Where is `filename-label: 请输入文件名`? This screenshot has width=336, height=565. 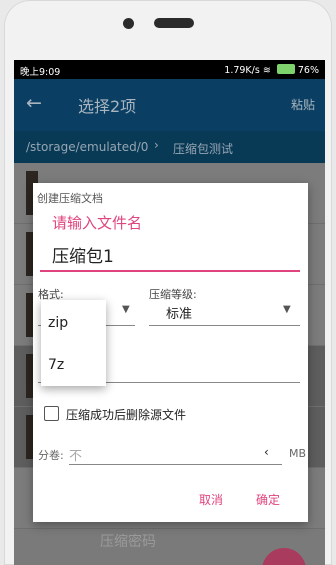
filename-label: 请输入文件名 is located at coordinates (97, 223).